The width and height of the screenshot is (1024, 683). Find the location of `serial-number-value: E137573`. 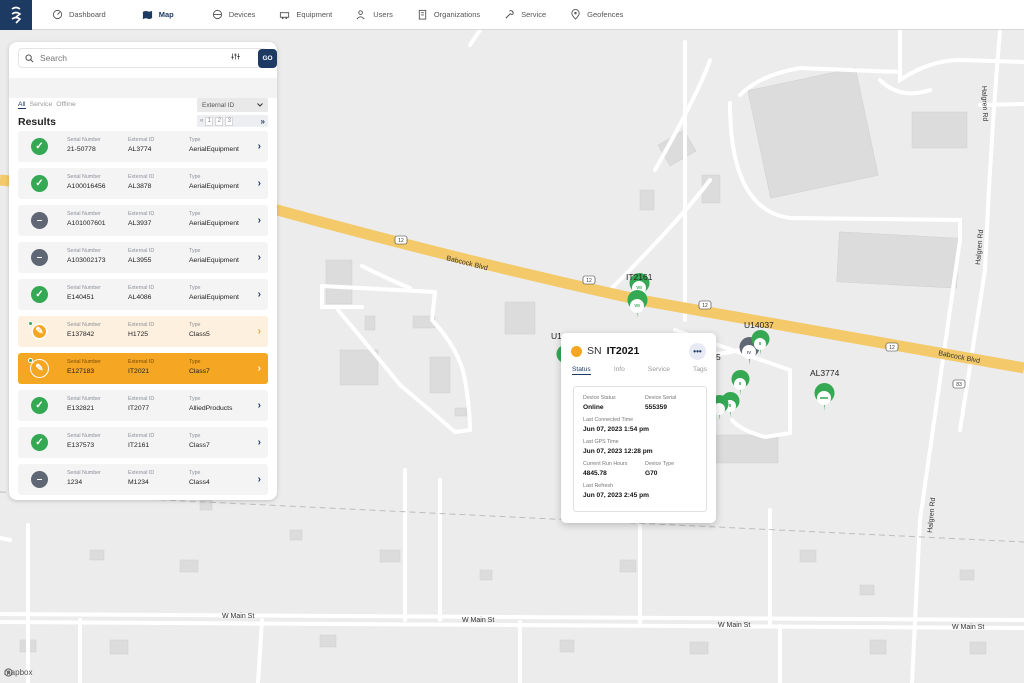

serial-number-value: E137573 is located at coordinates (81, 445).